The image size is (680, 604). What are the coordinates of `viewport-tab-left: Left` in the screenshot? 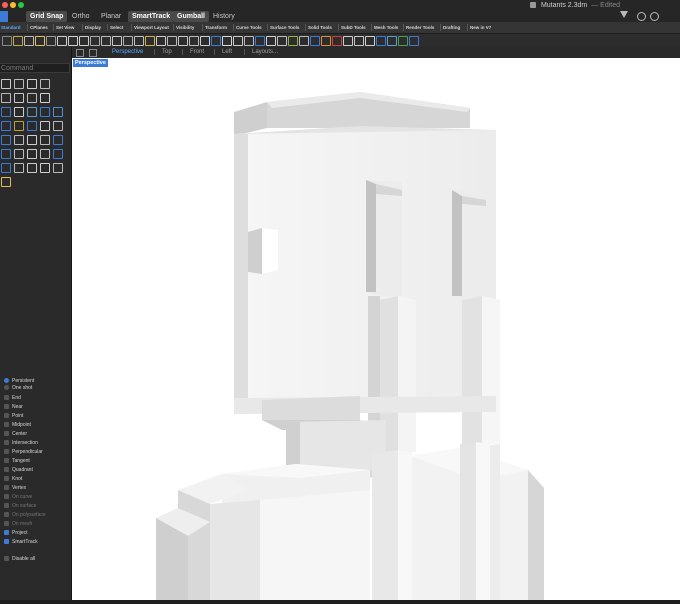 It's located at (227, 52).